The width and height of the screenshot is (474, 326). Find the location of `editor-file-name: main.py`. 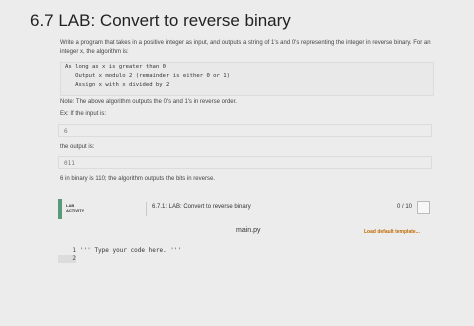

editor-file-name: main.py is located at coordinates (248, 230).